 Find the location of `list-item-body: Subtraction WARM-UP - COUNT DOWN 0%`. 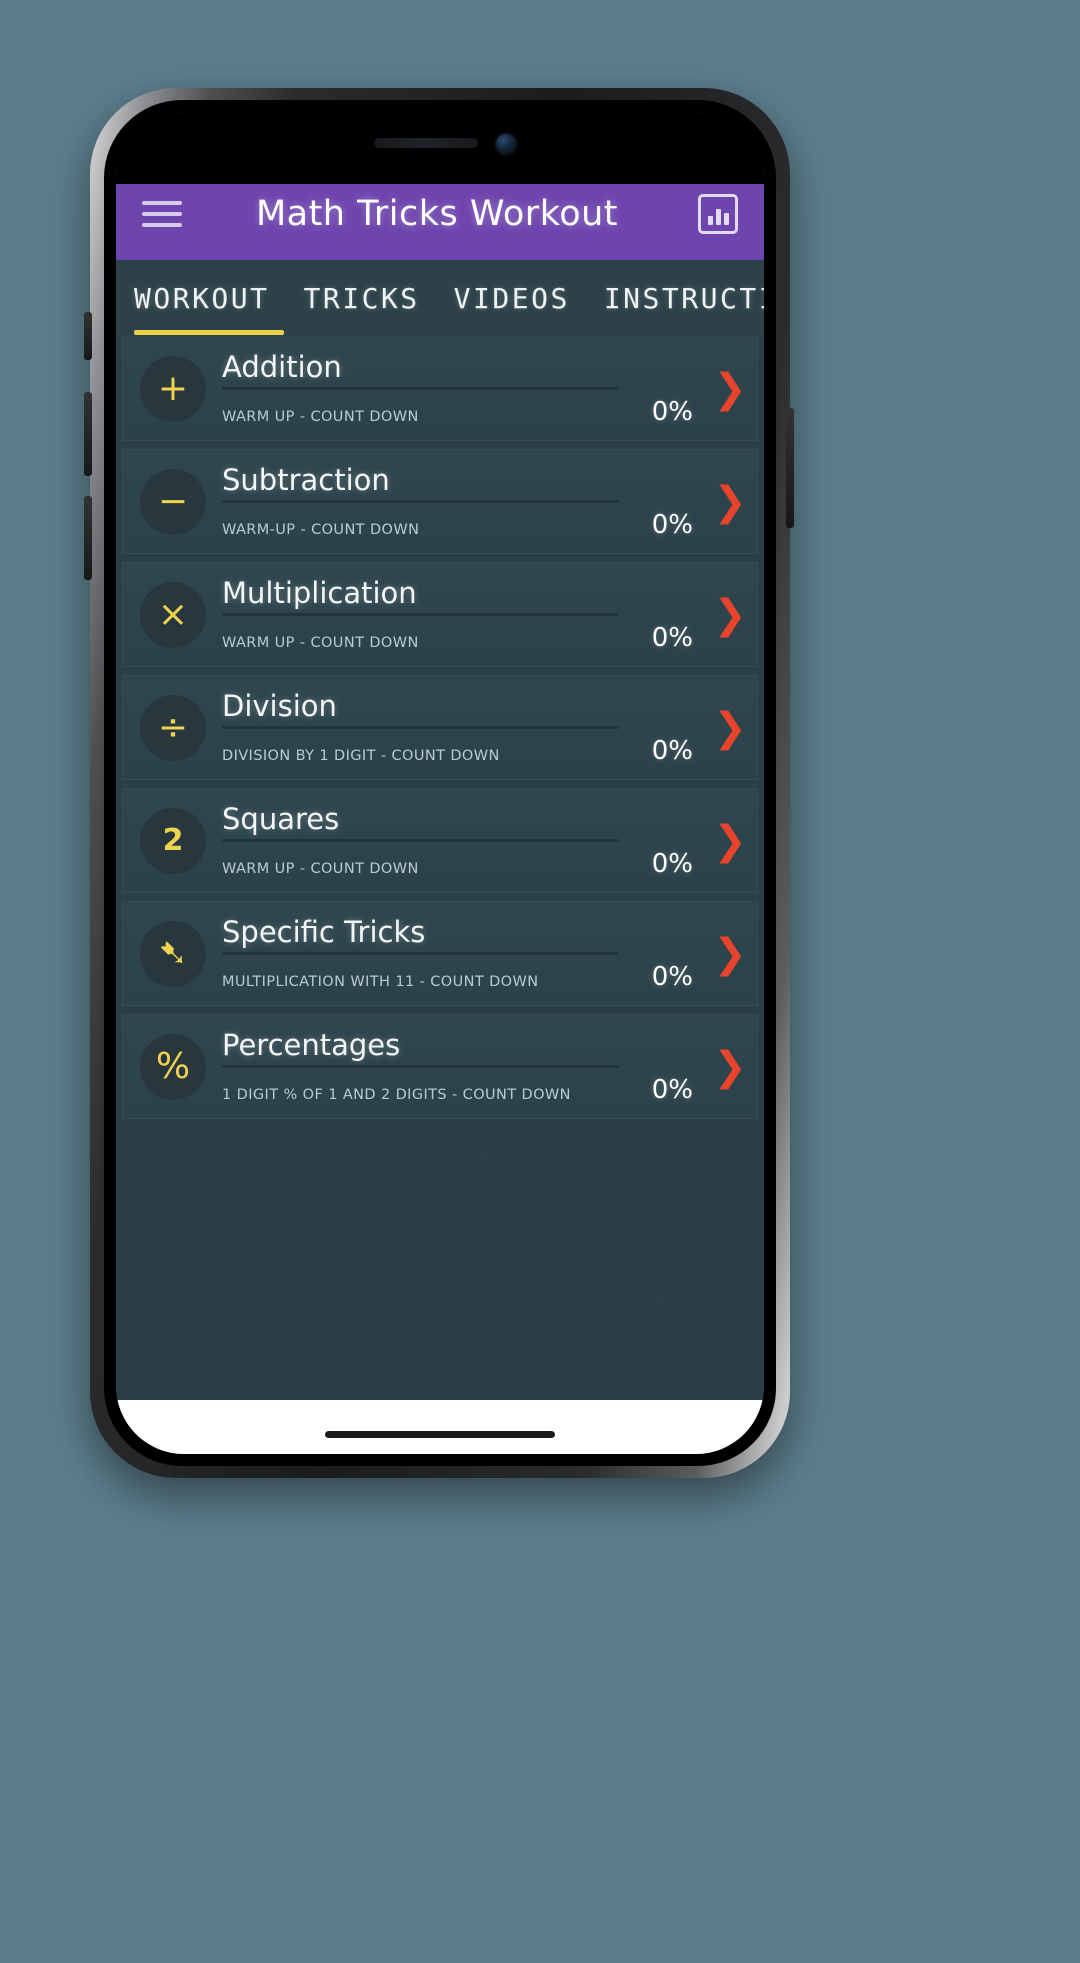

list-item-body: Subtraction WARM-UP - COUNT DOWN 0% is located at coordinates (459, 501).